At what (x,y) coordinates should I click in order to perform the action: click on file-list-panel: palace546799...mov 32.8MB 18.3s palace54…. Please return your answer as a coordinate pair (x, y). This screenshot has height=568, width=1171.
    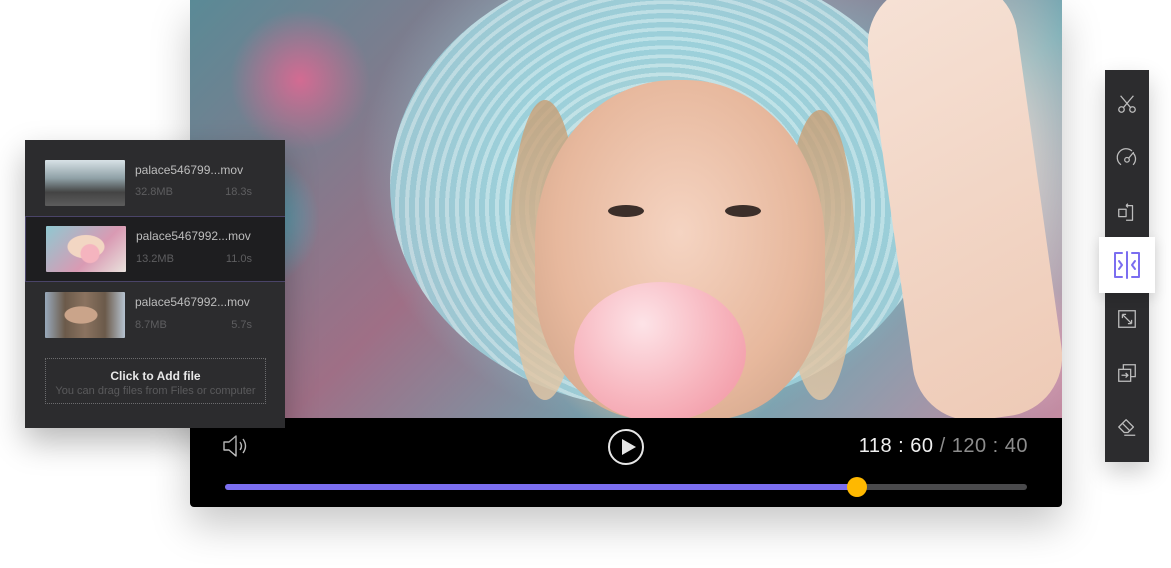
    Looking at the image, I should click on (155, 284).